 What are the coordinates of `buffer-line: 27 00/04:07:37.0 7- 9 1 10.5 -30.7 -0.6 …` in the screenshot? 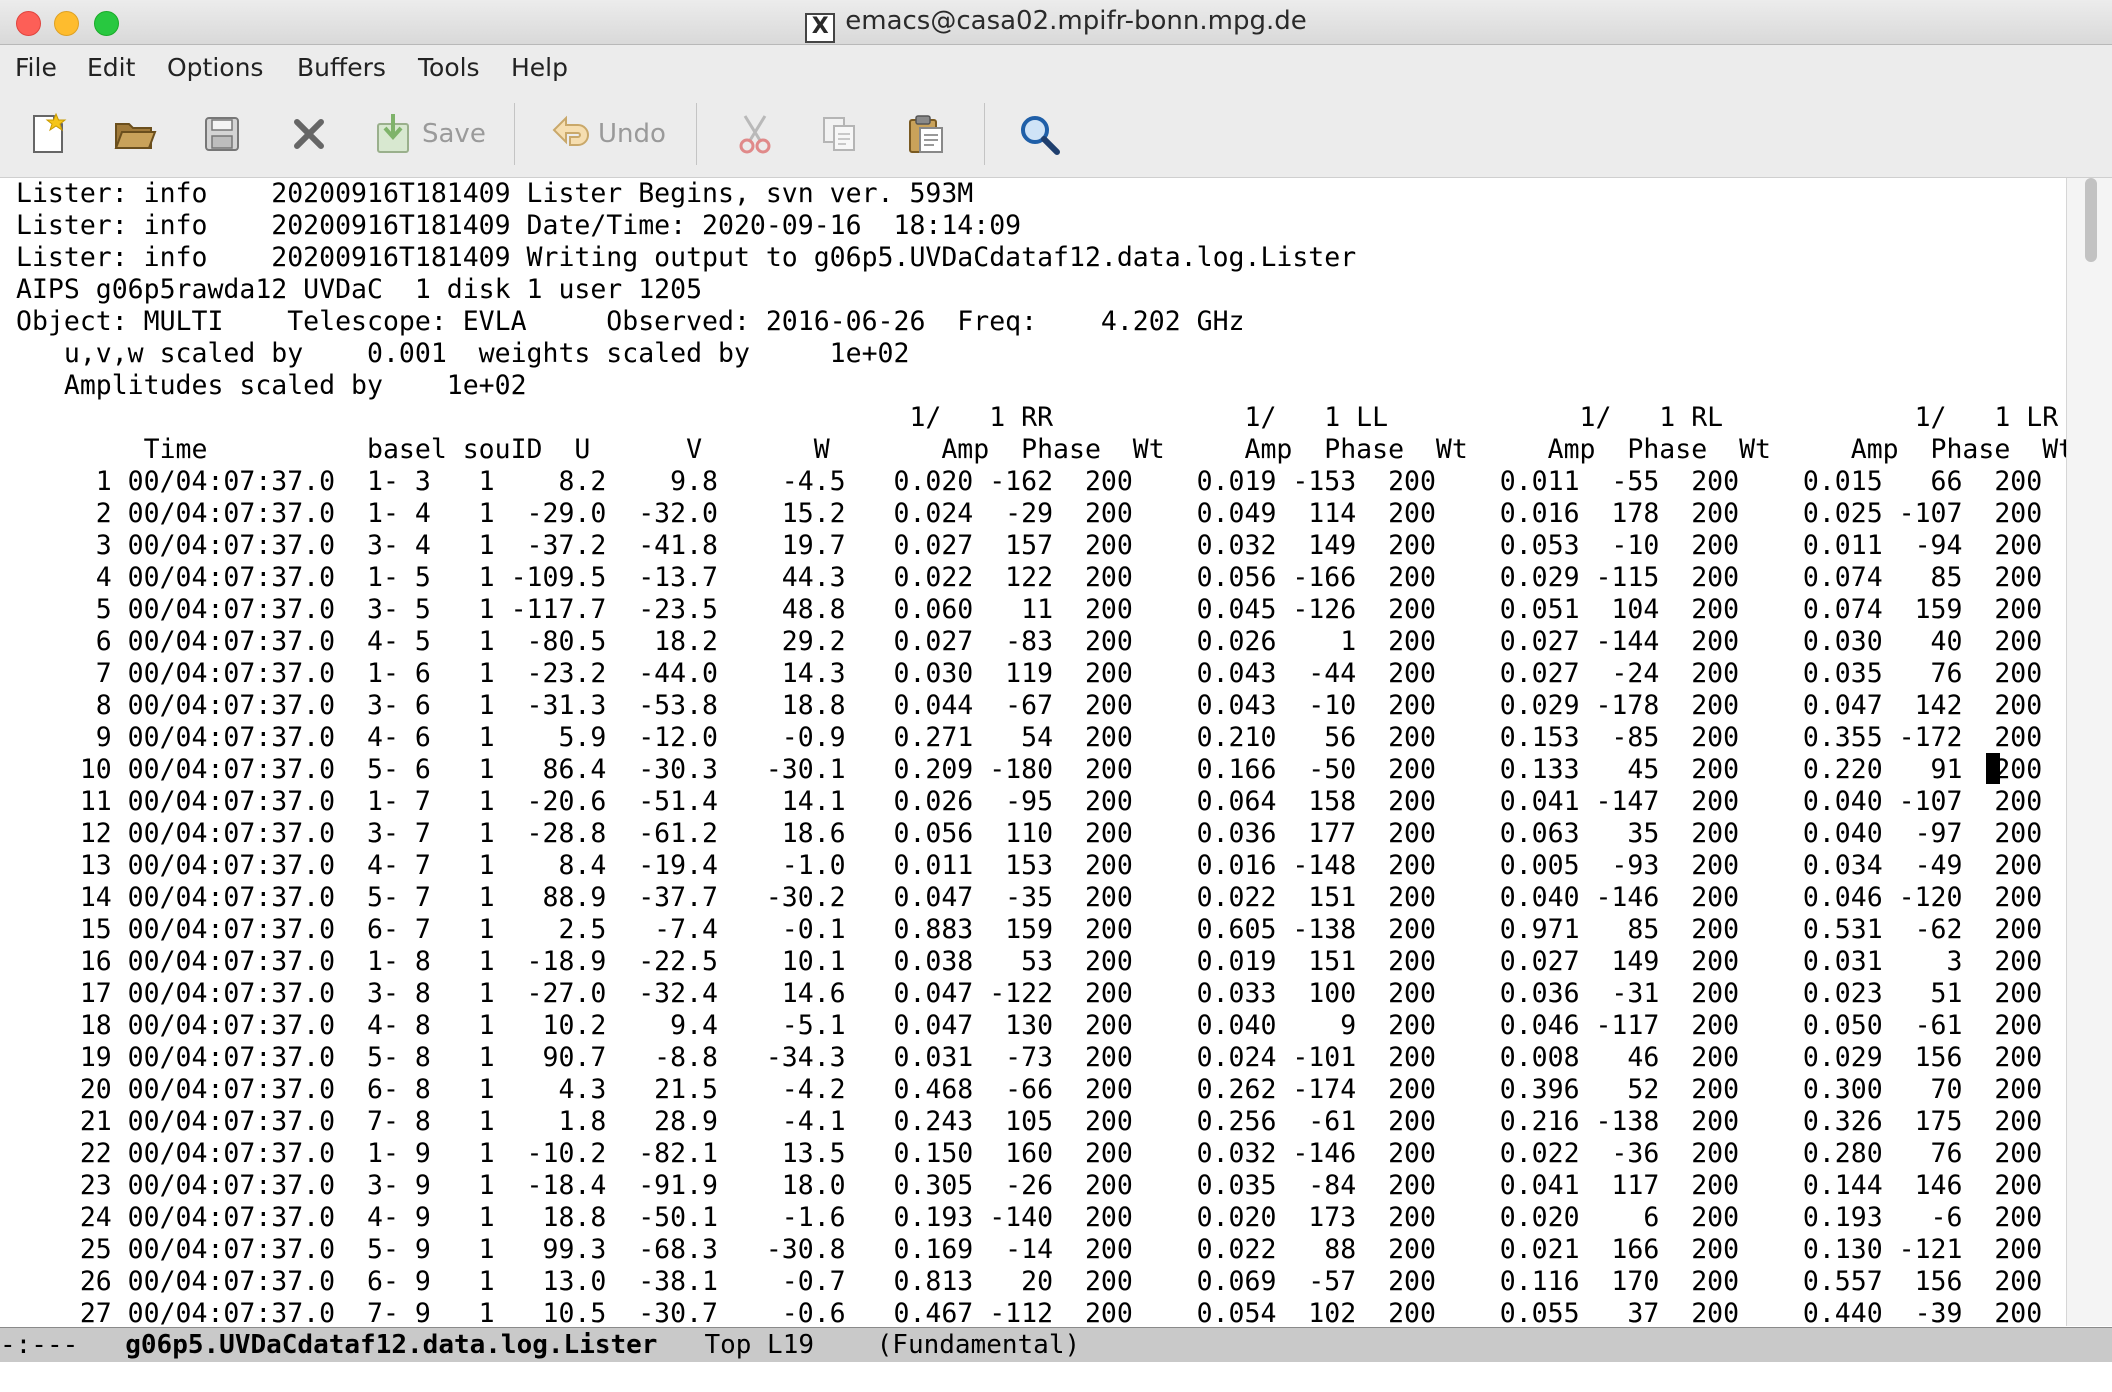 It's located at (1029, 1312).